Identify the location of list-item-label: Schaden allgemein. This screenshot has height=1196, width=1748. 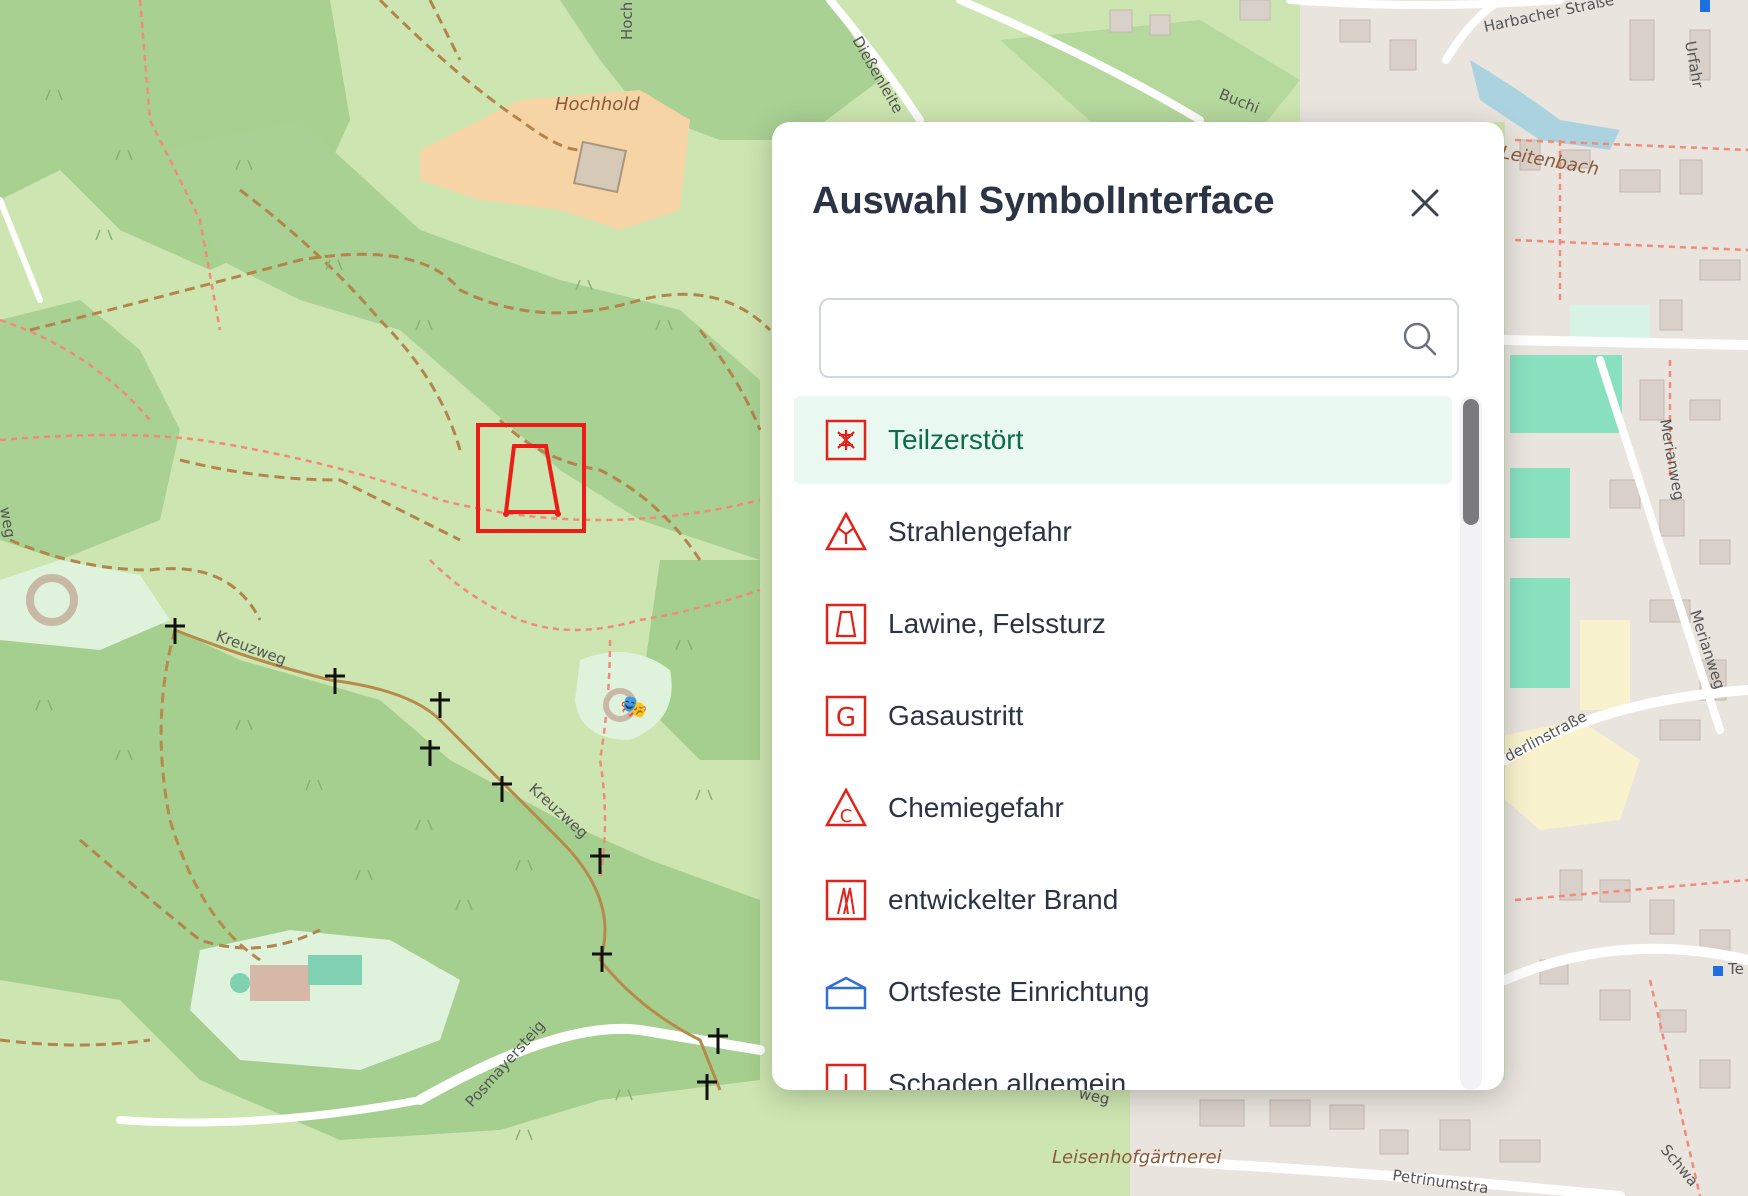
(1007, 1079).